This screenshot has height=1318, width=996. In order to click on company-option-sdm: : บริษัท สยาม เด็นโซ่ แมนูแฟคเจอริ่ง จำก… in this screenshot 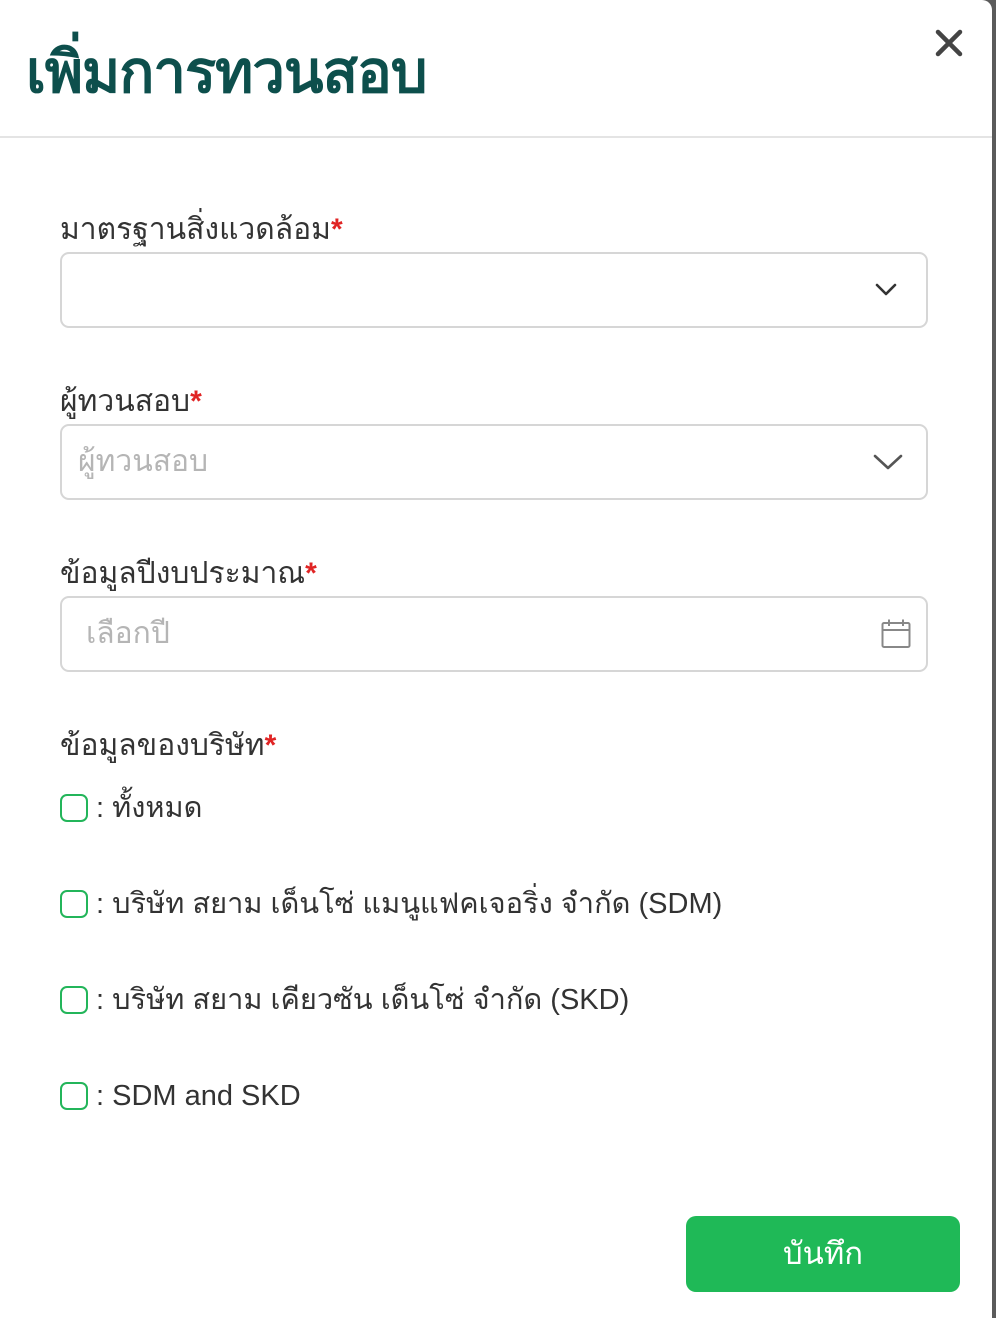, I will do `click(391, 904)`.